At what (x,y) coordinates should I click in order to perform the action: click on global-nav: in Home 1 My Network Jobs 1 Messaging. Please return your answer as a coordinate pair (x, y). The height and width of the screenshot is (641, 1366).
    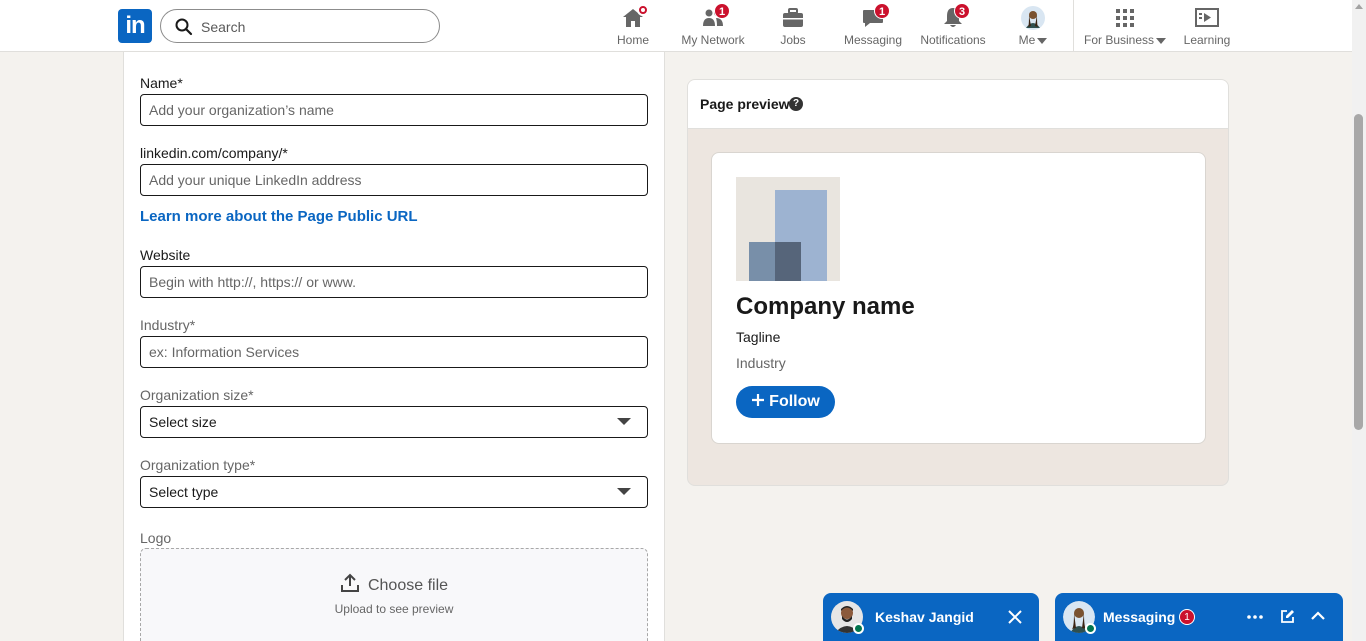
    Looking at the image, I should click on (676, 26).